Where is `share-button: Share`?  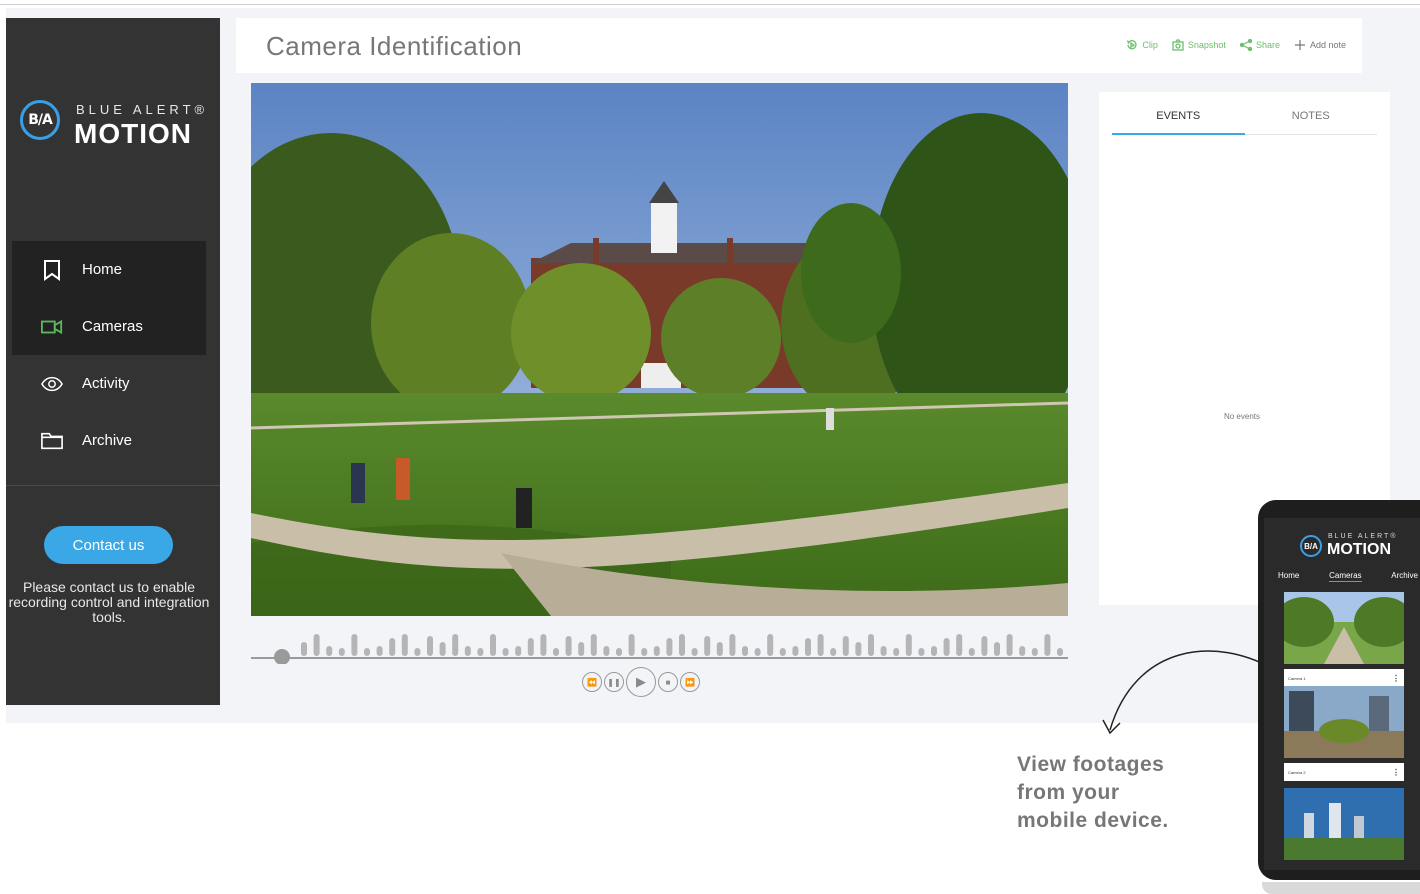 share-button: Share is located at coordinates (1259, 45).